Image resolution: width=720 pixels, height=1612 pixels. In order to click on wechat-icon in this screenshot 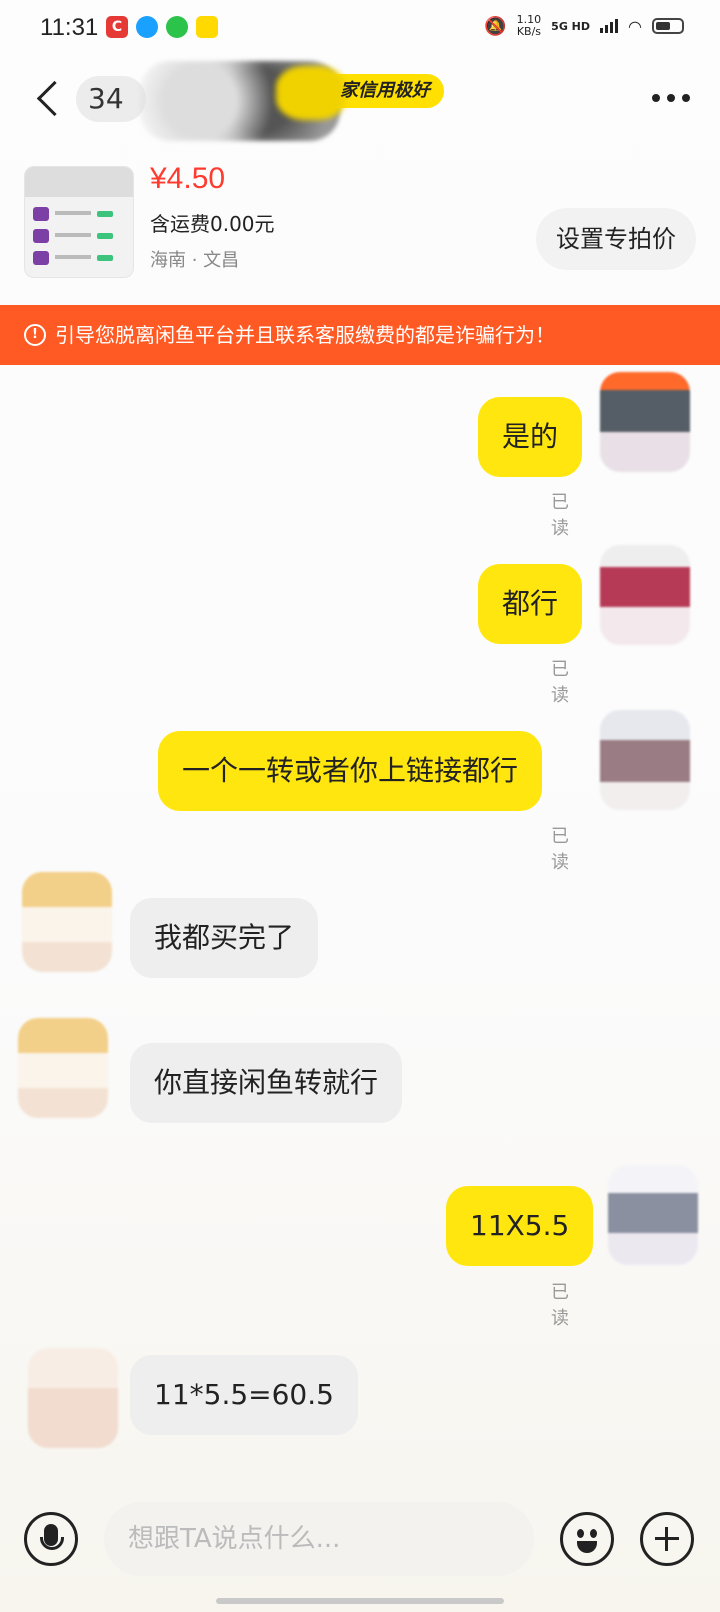, I will do `click(177, 27)`.